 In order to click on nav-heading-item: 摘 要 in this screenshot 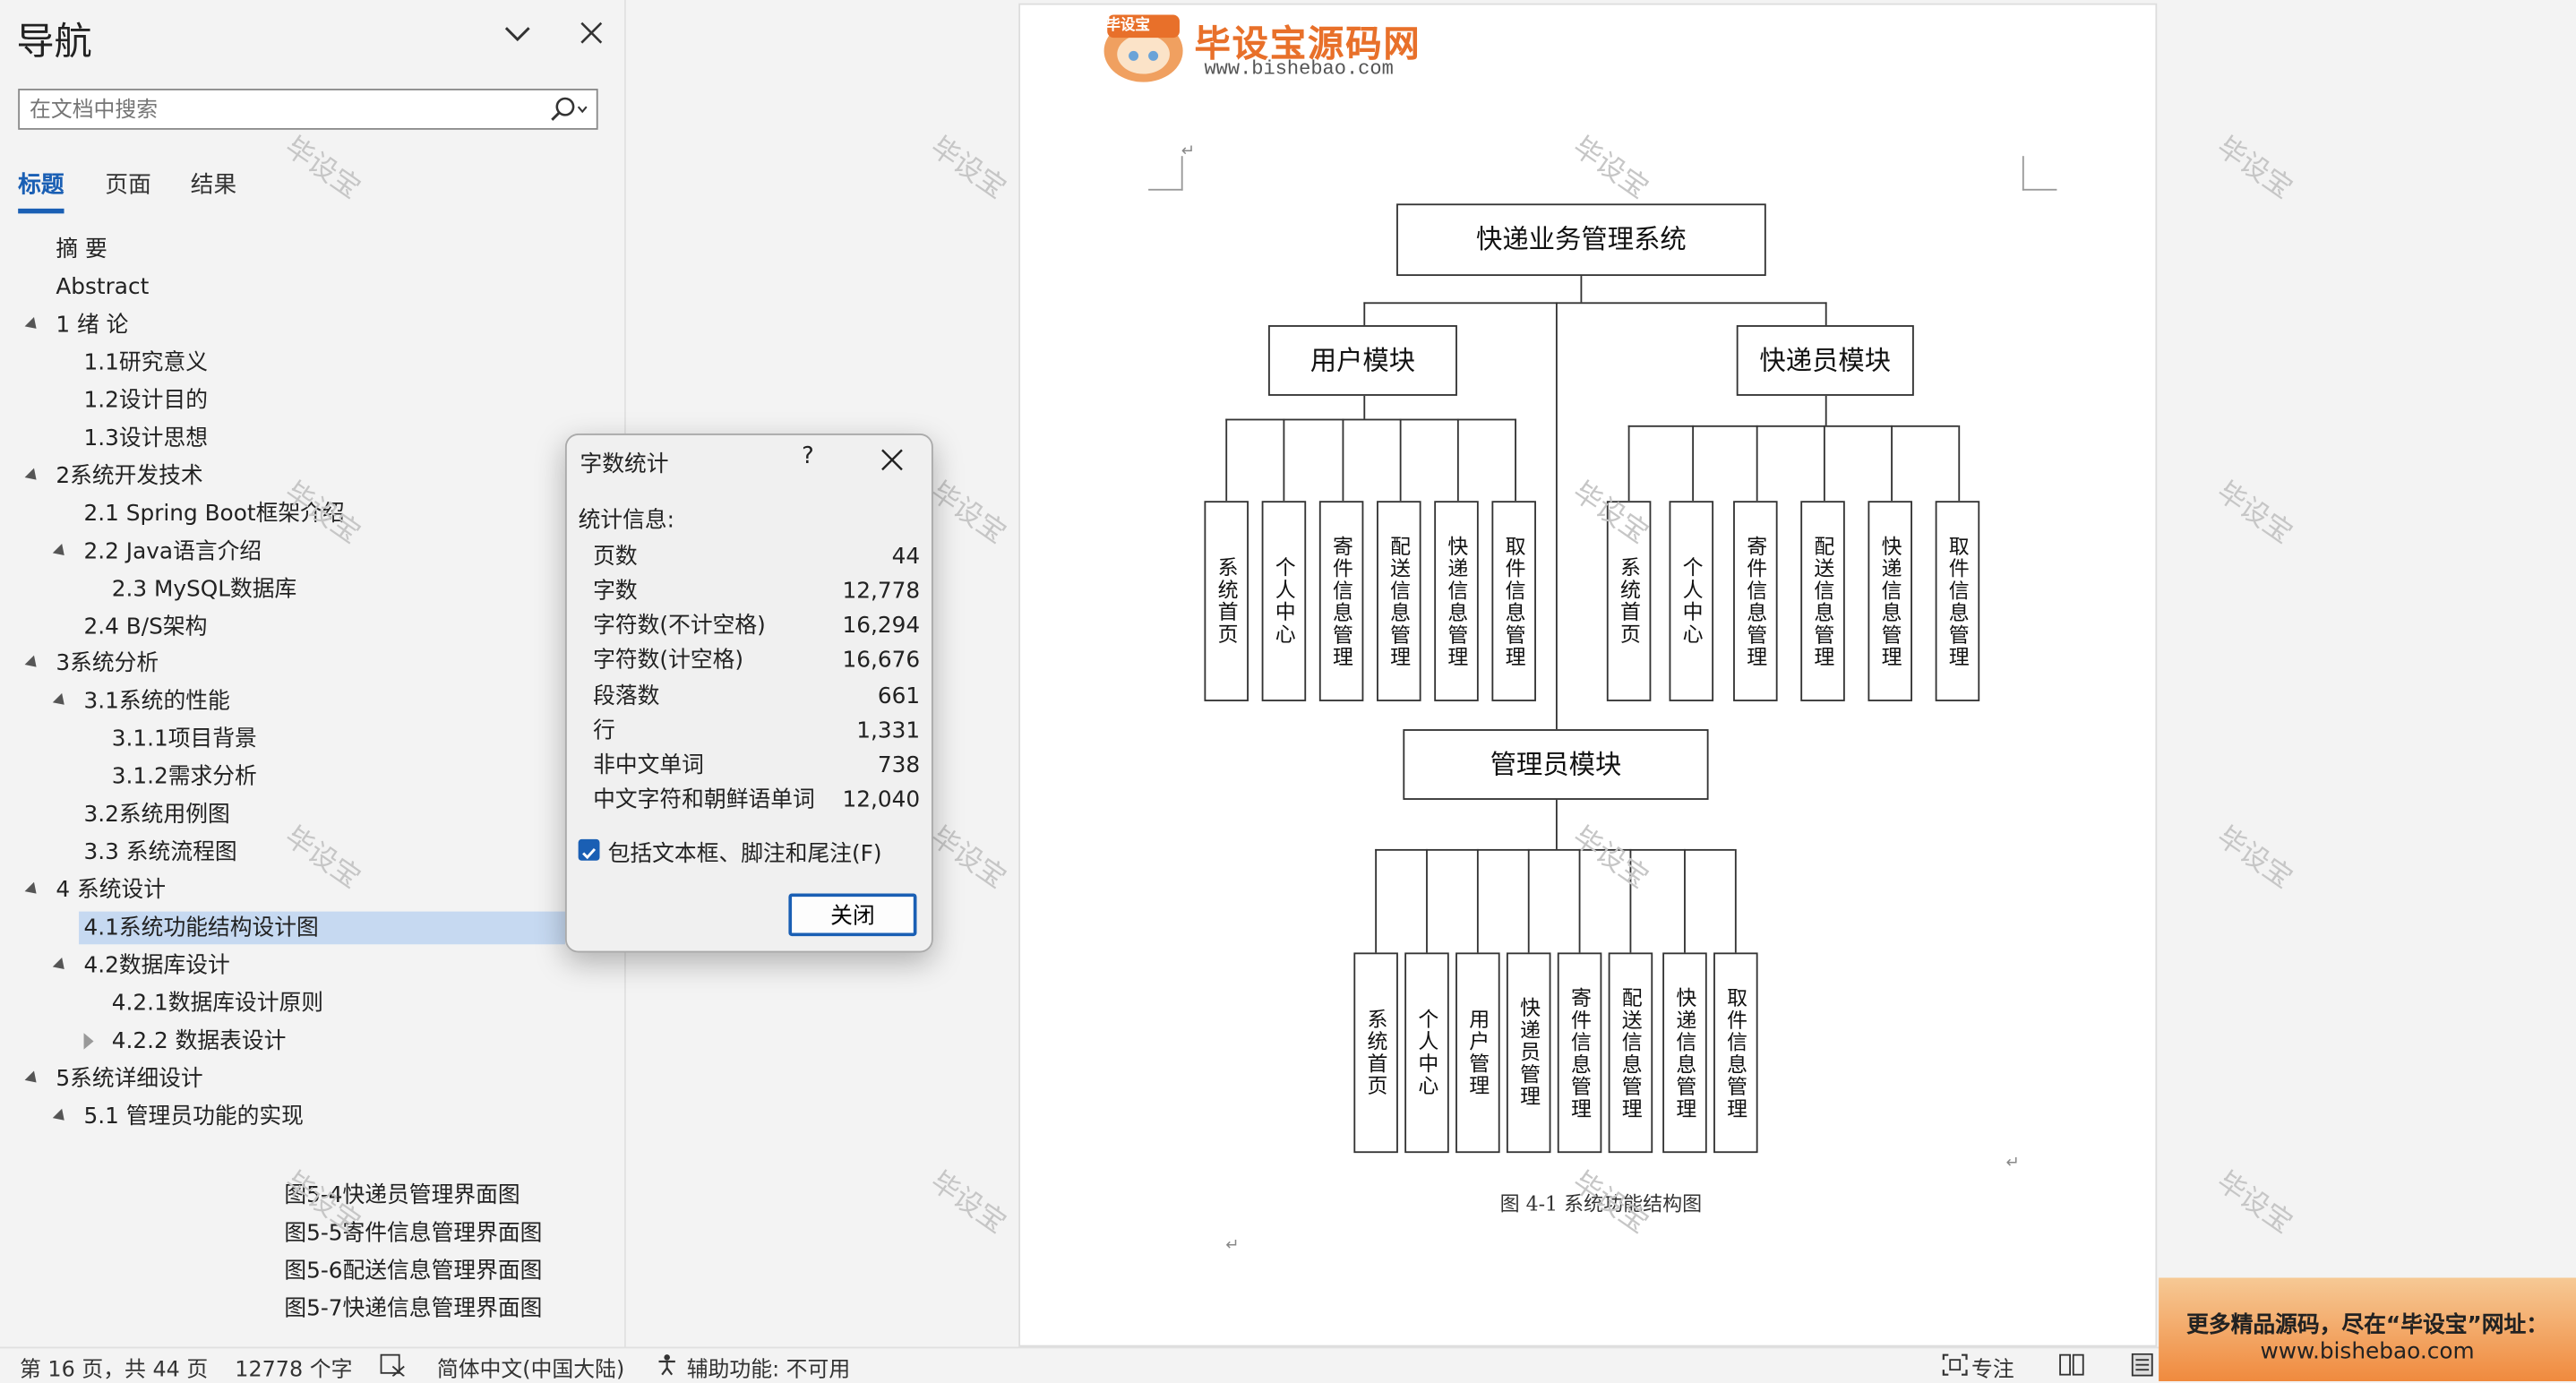, I will do `click(79, 249)`.